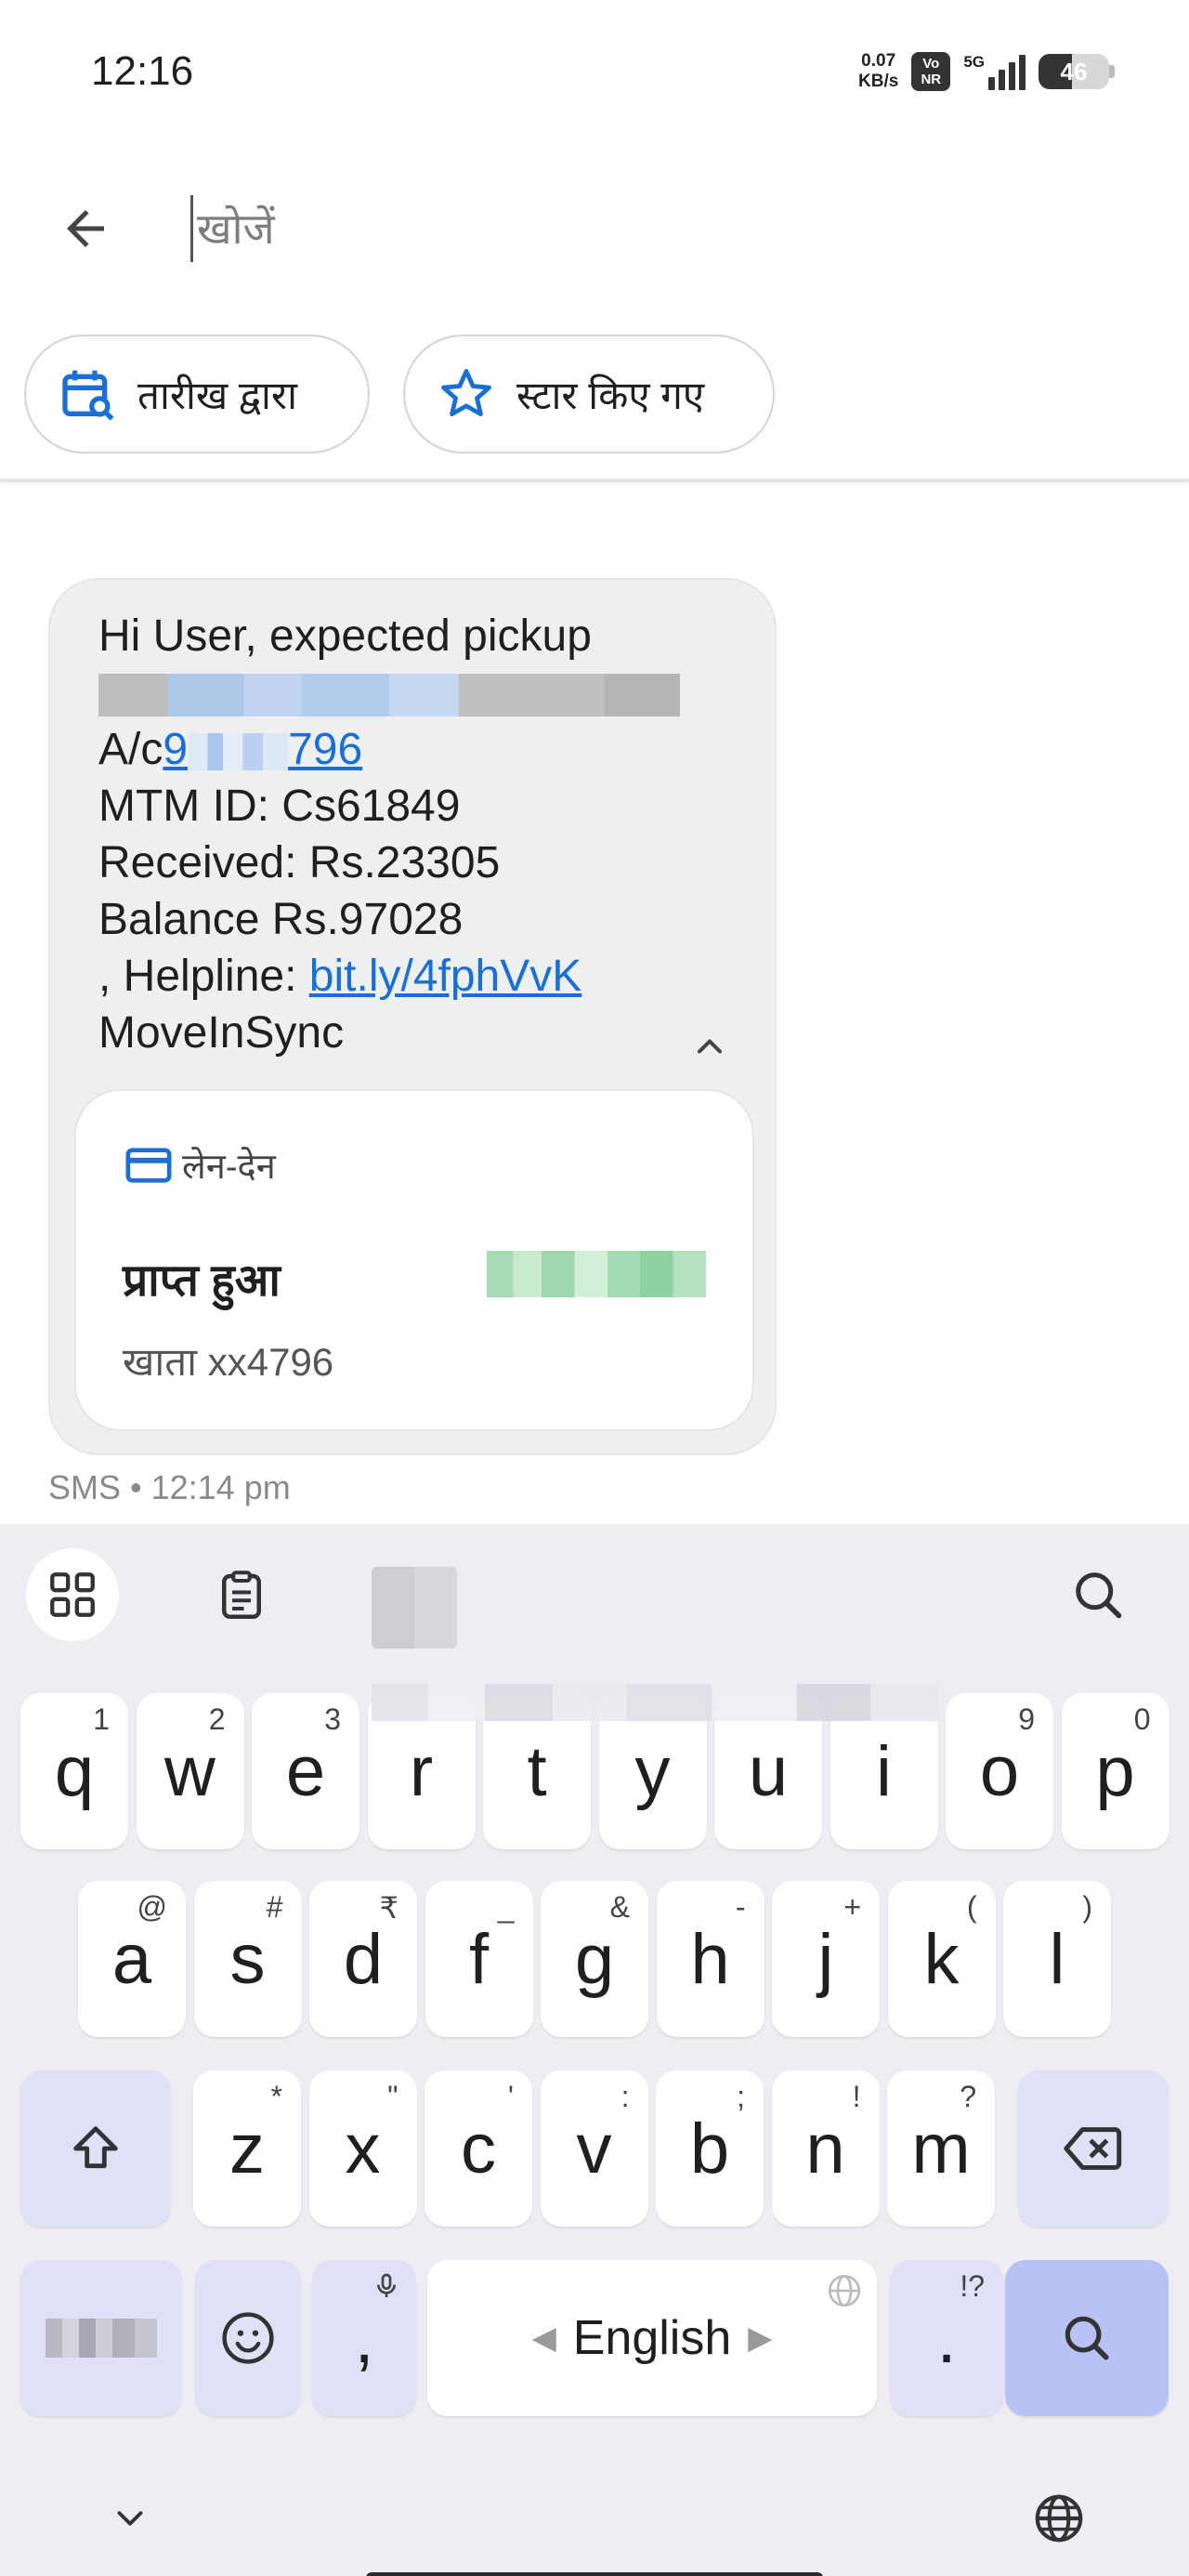  I want to click on clipboard-button, so click(241, 1594).